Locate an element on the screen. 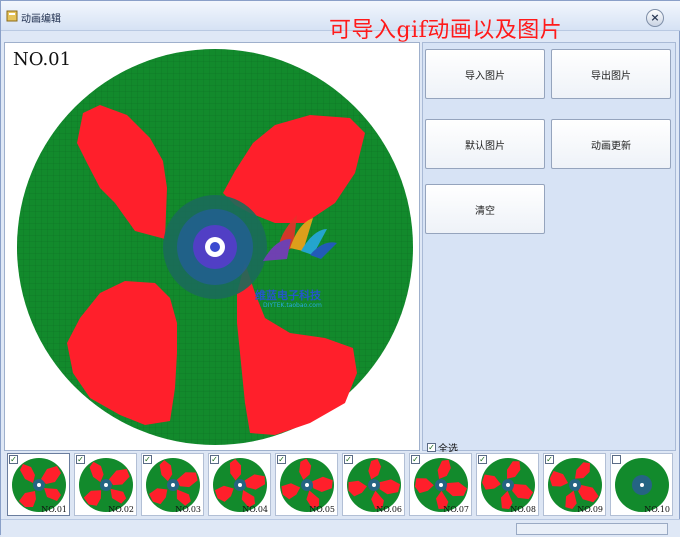  app-icon is located at coordinates (12, 16).